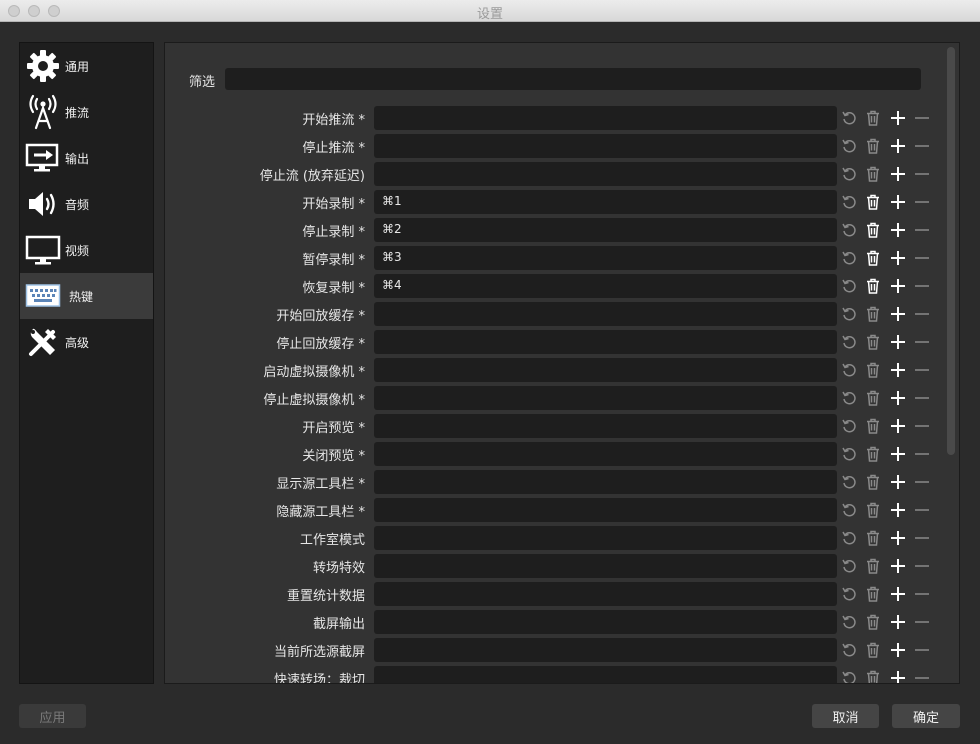 This screenshot has height=744, width=980. I want to click on hotkey-input: ⌘3, so click(605, 258).